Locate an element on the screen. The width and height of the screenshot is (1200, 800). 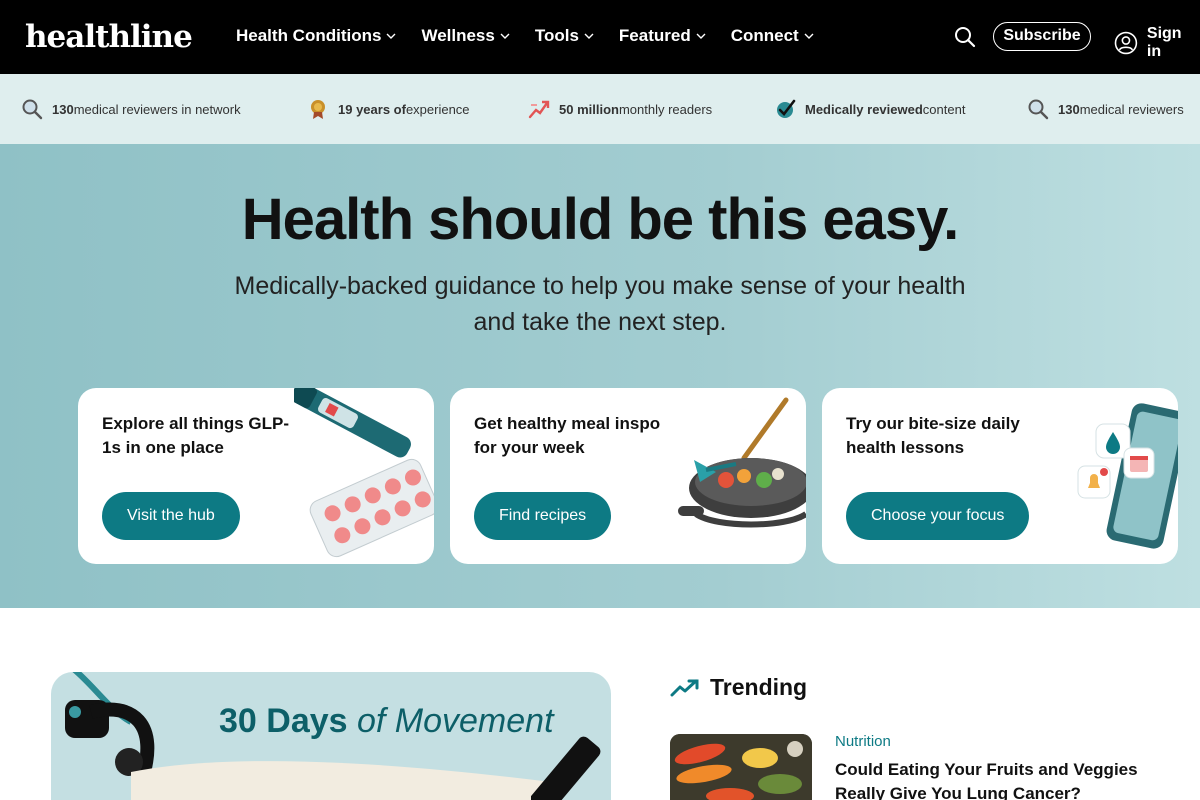
stat-text: content is located at coordinates (944, 109).